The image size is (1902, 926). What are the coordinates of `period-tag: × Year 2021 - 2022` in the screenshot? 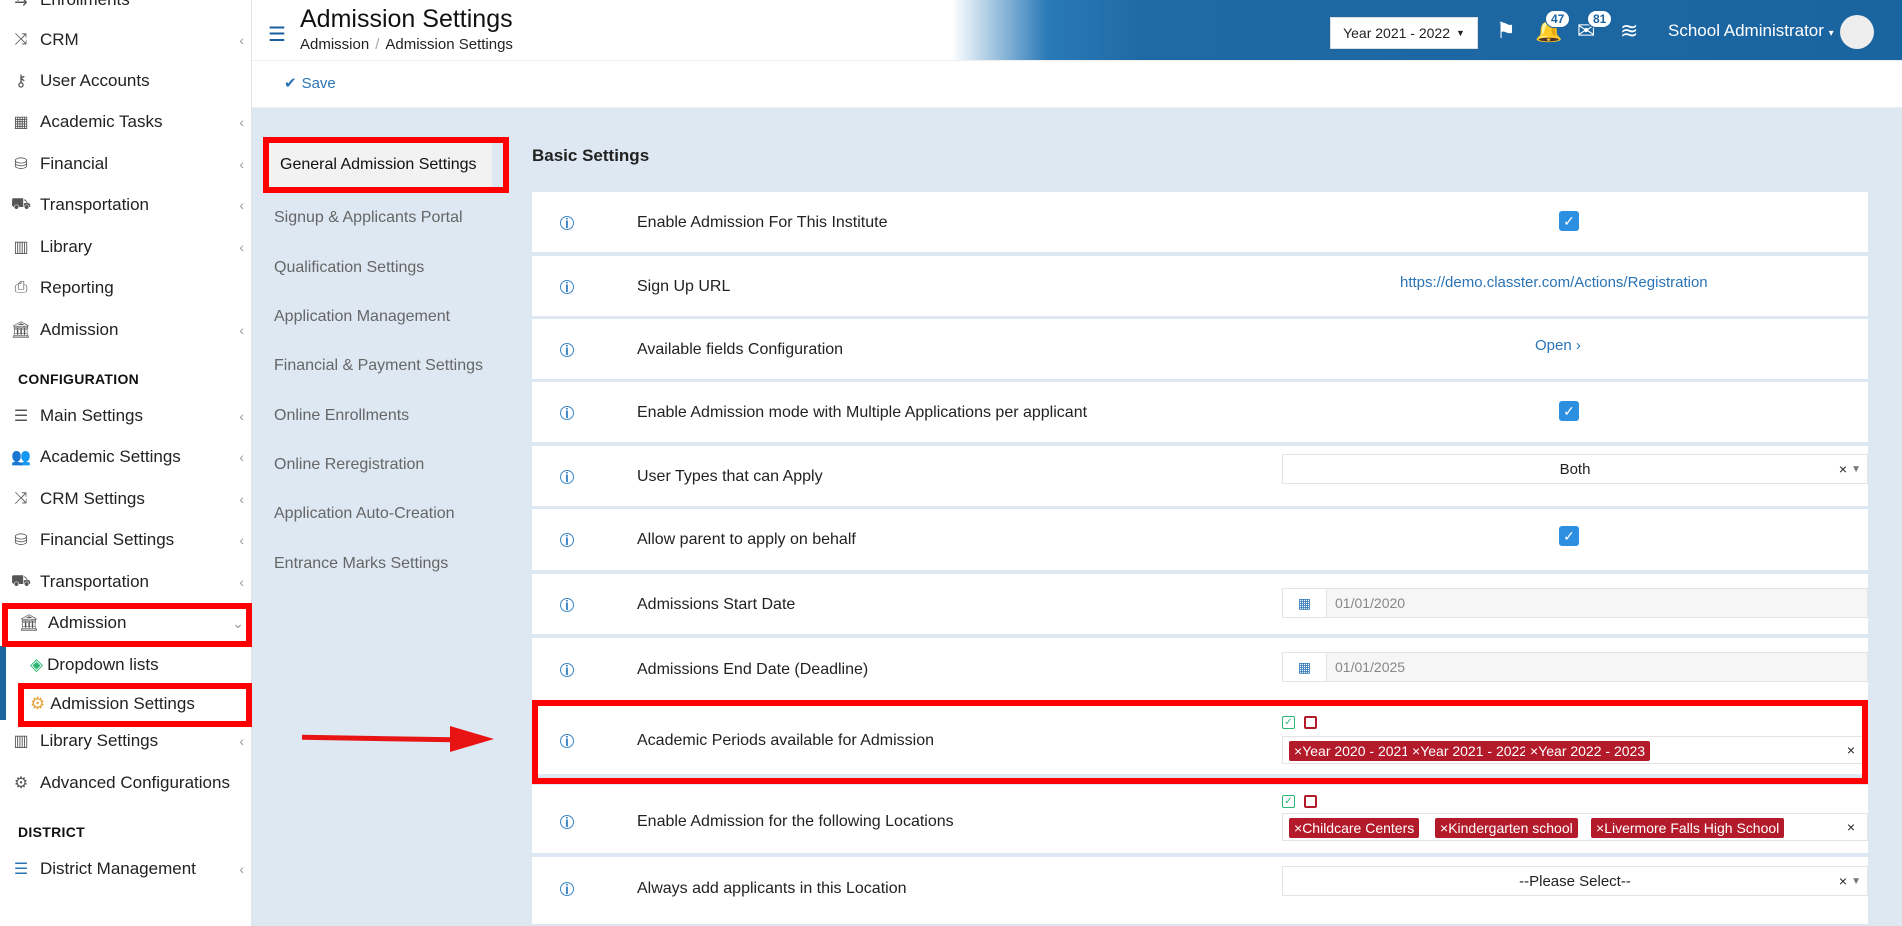 It's located at (1470, 751).